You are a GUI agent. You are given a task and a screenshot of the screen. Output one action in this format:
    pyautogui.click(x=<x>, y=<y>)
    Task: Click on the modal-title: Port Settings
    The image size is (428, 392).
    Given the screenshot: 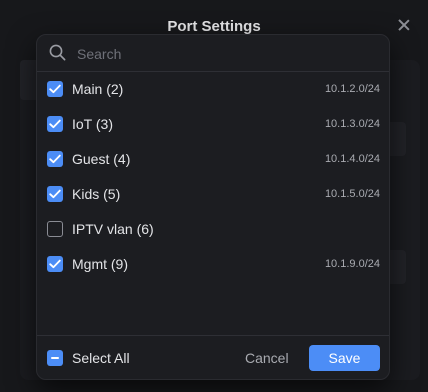 What is the action you would take?
    pyautogui.click(x=214, y=26)
    